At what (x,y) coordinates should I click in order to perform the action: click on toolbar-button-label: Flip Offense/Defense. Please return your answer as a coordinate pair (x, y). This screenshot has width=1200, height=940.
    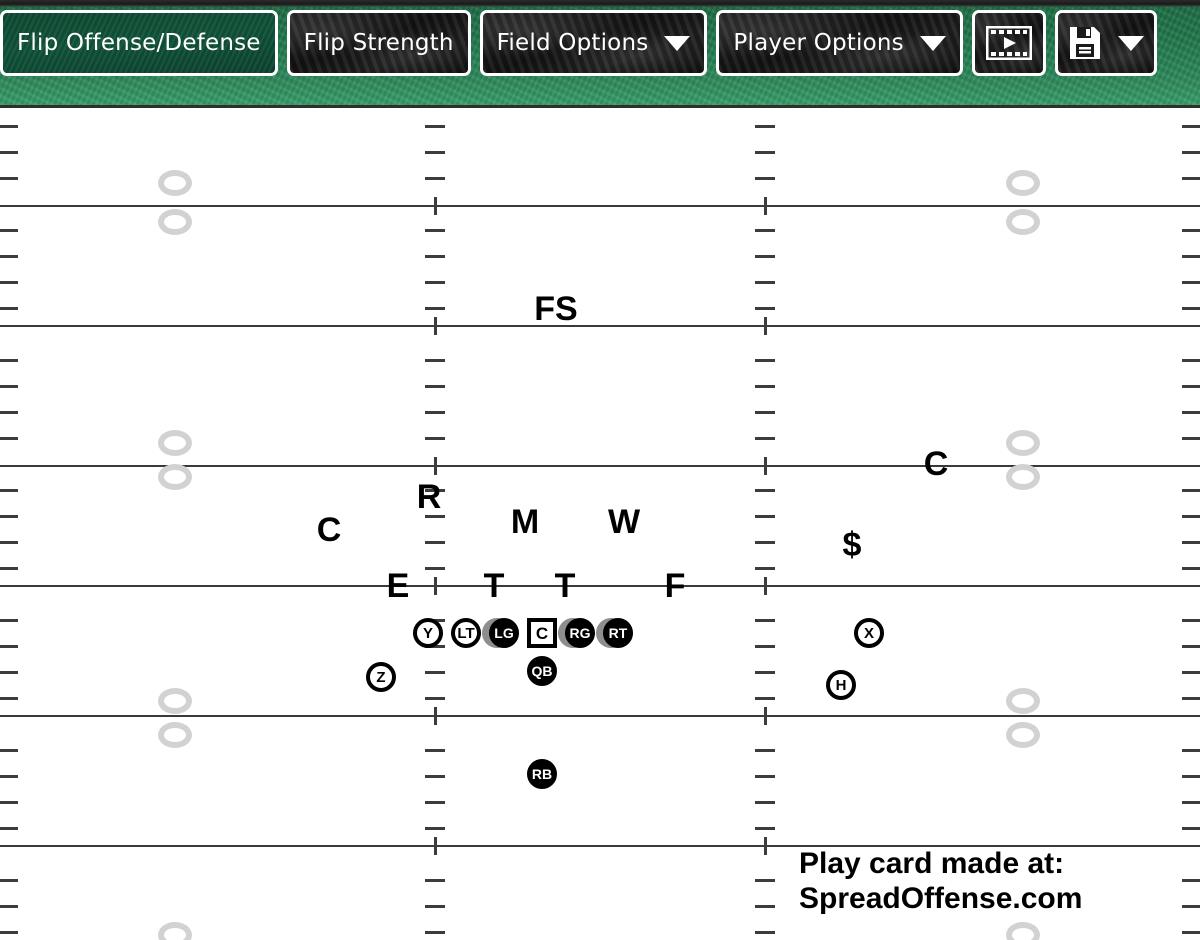
    Looking at the image, I should click on (139, 43).